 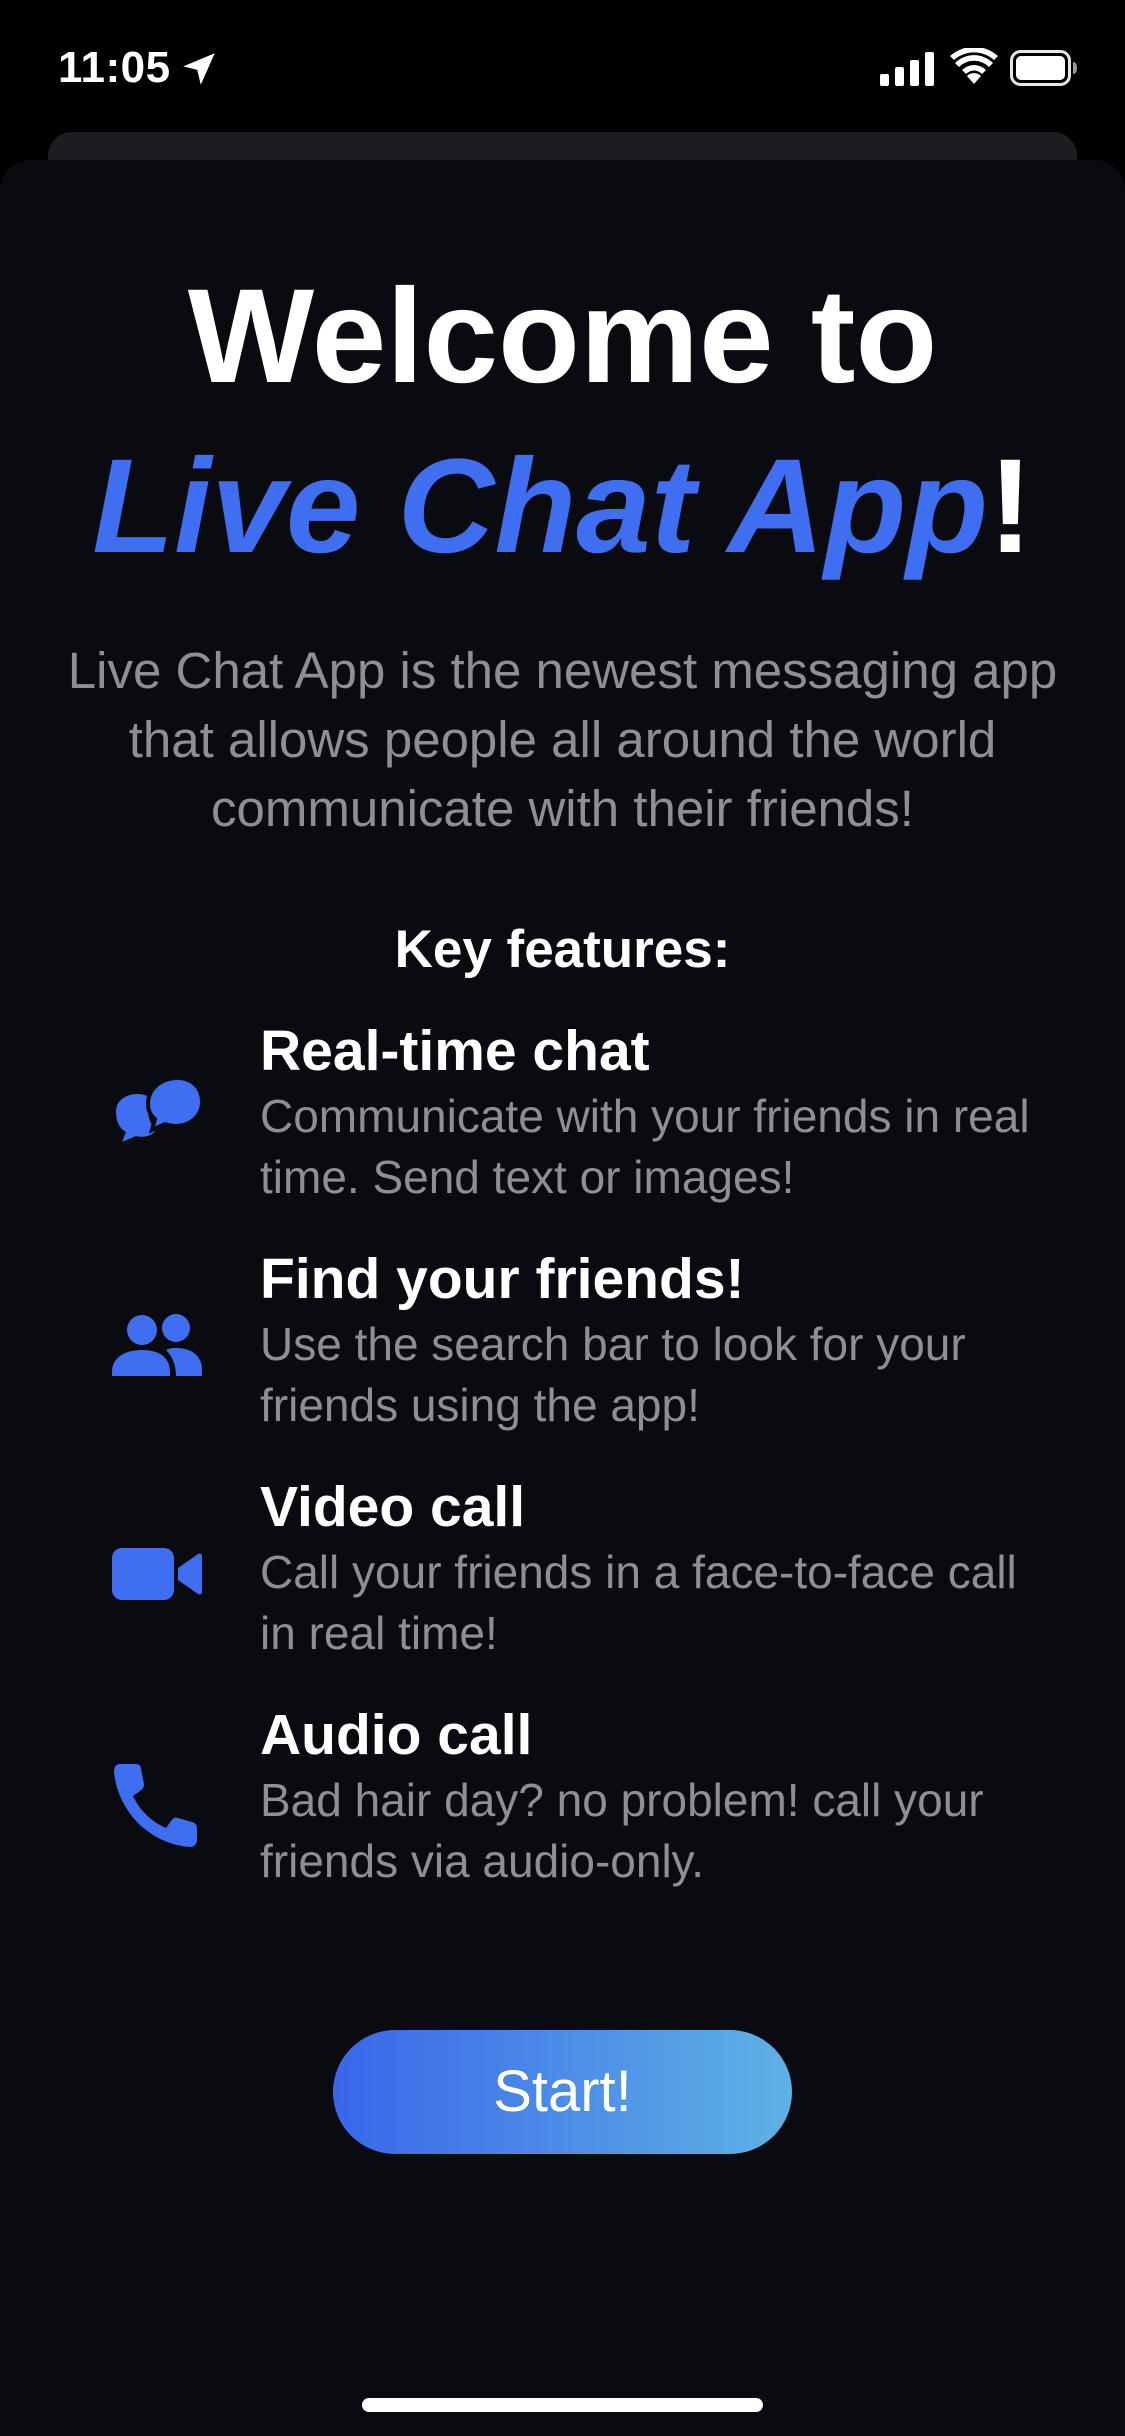 I want to click on feature-title: Real-time chat, so click(x=455, y=1051).